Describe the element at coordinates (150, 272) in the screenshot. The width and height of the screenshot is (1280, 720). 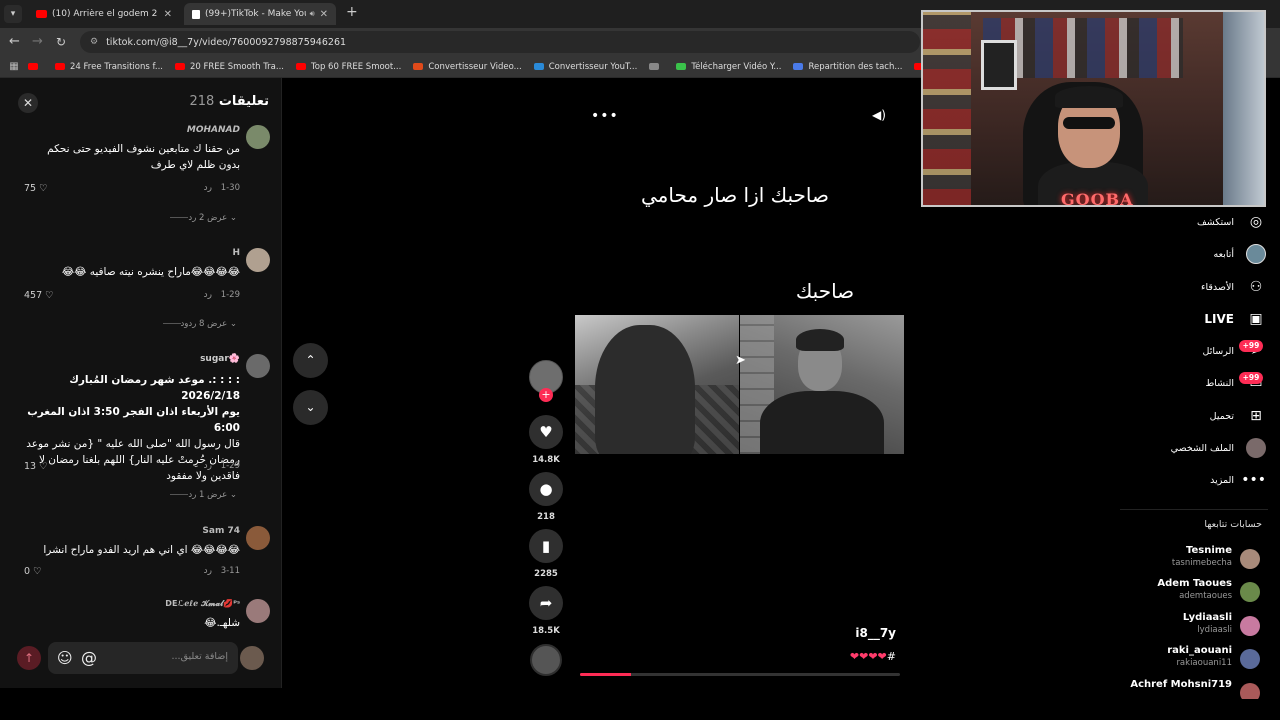
I see `comment-text: 😂😂😂😂ماراح ينشره نيته صافيه 😂😂` at that location.